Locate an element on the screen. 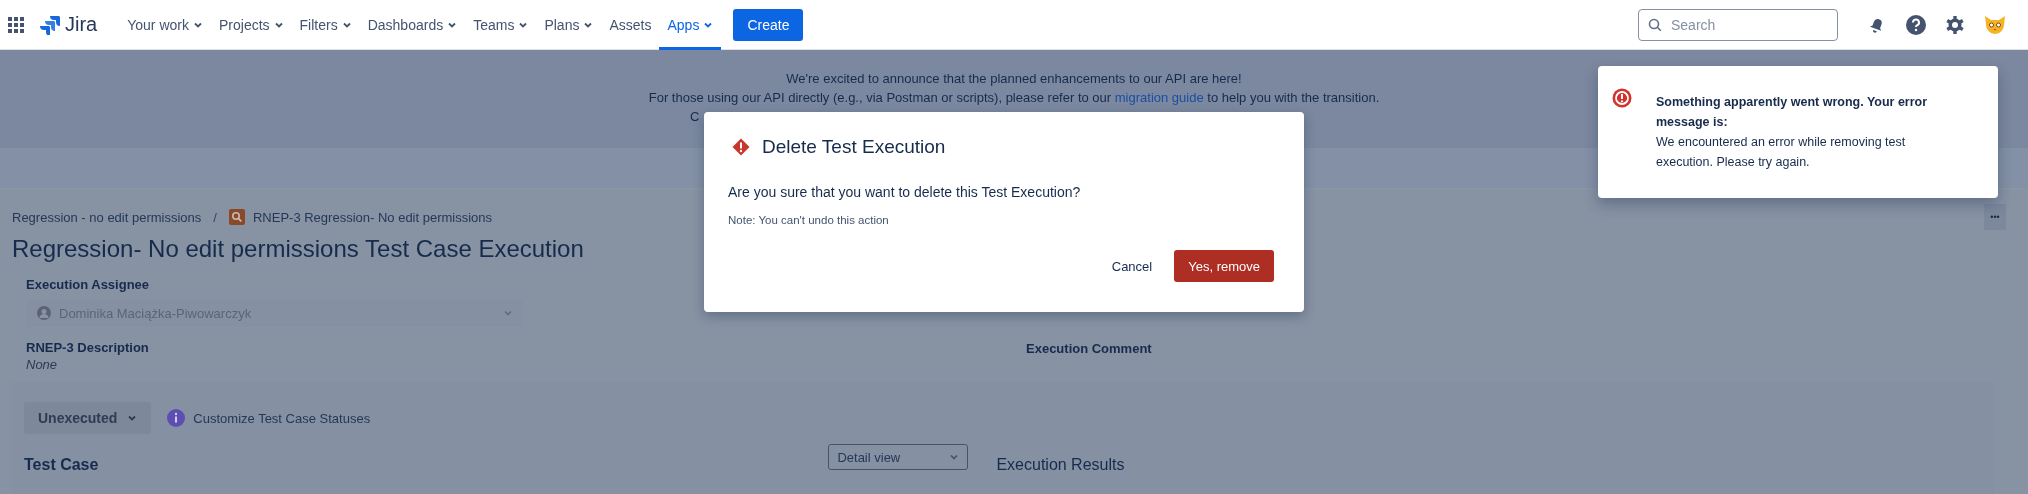  create-button: Create is located at coordinates (768, 24).